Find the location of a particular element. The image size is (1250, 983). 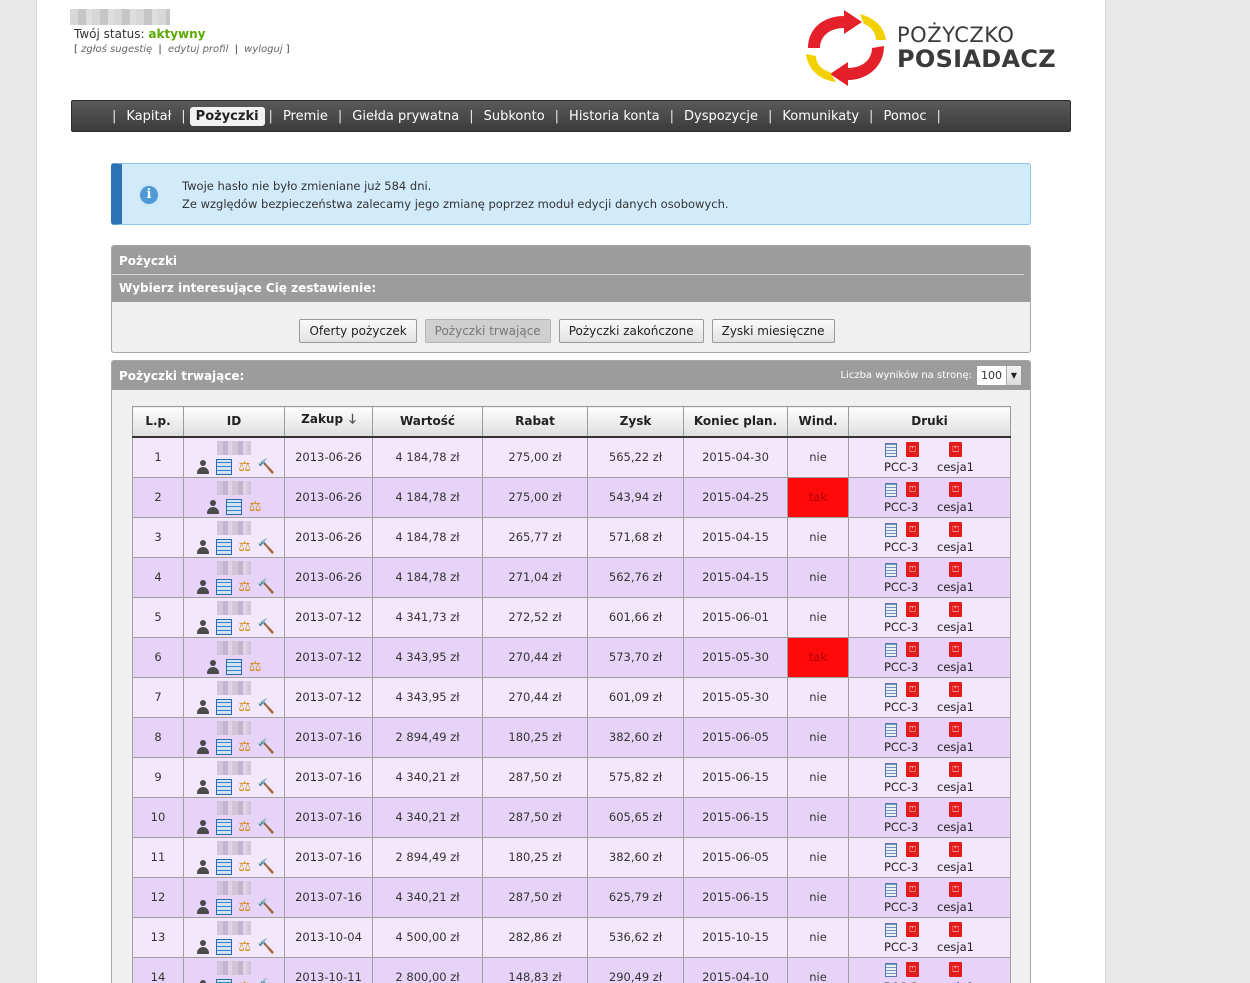

nav-item-0: Kapitał is located at coordinates (148, 116).